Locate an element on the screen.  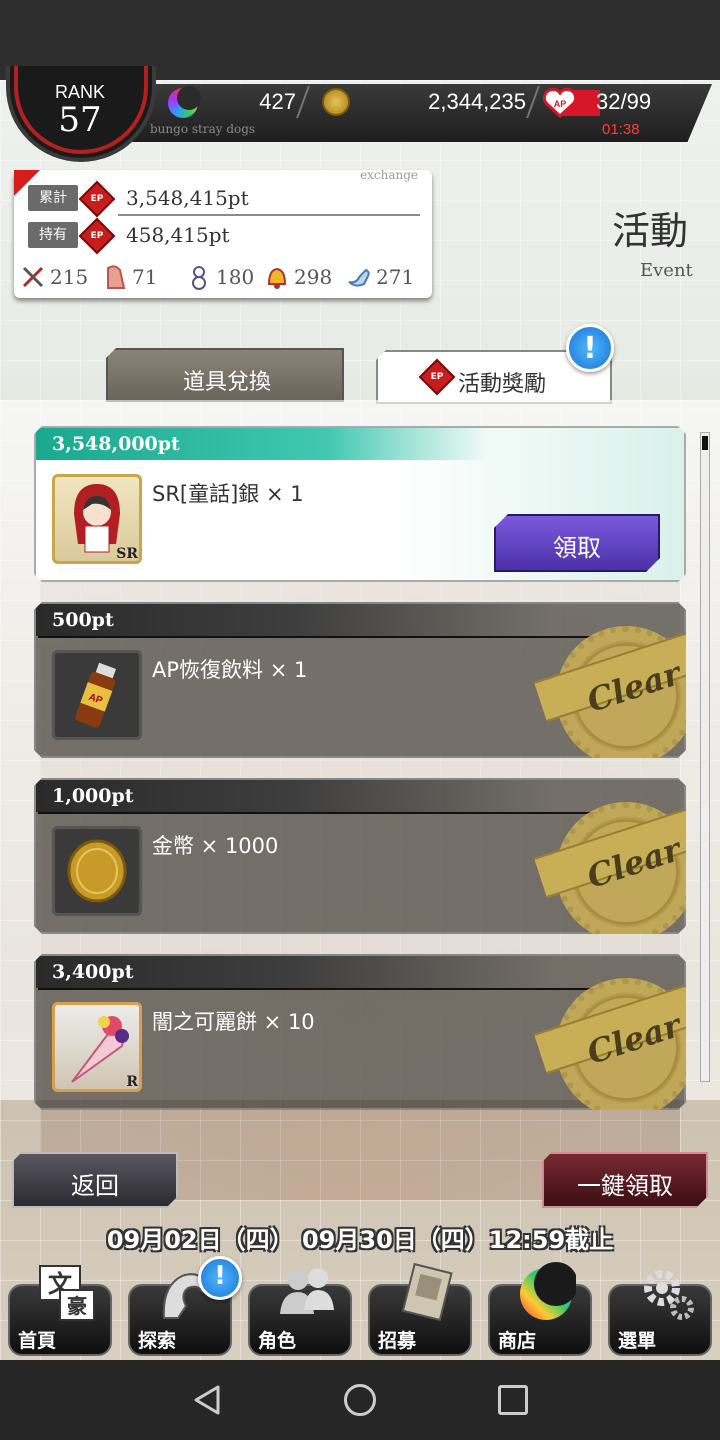
tab-label: 道具兌換 is located at coordinates (226, 382).